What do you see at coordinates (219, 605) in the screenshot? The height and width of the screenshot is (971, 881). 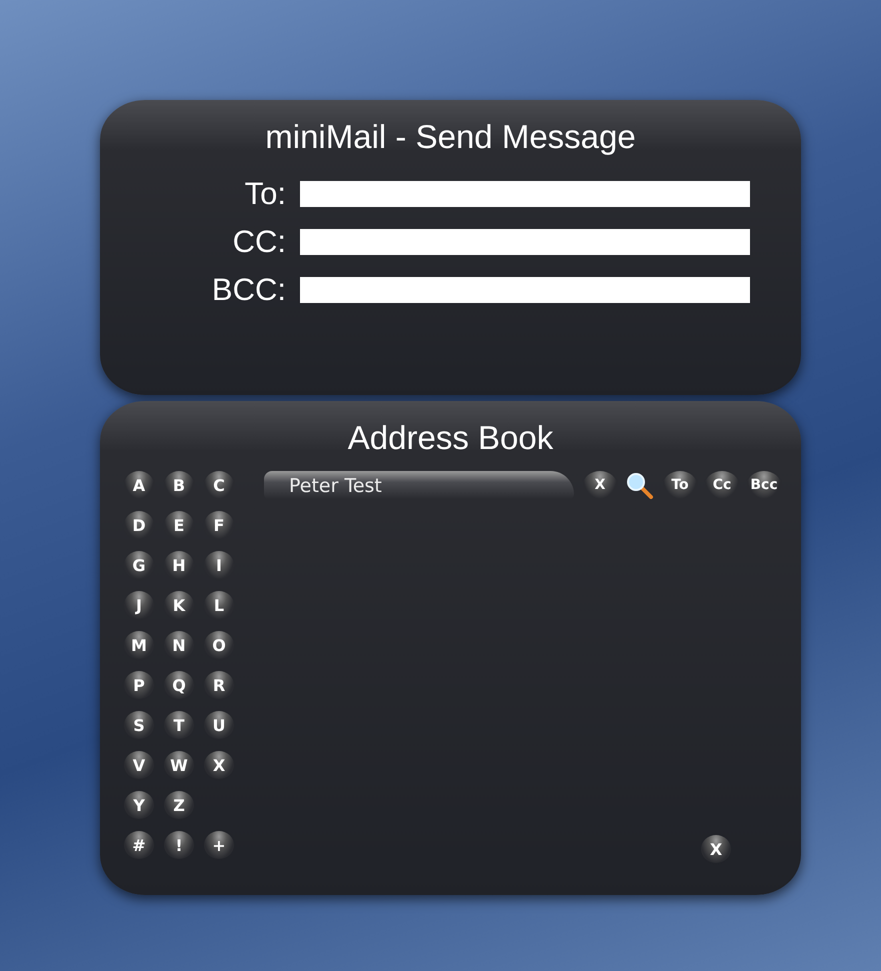 I see `letter-button: L` at bounding box center [219, 605].